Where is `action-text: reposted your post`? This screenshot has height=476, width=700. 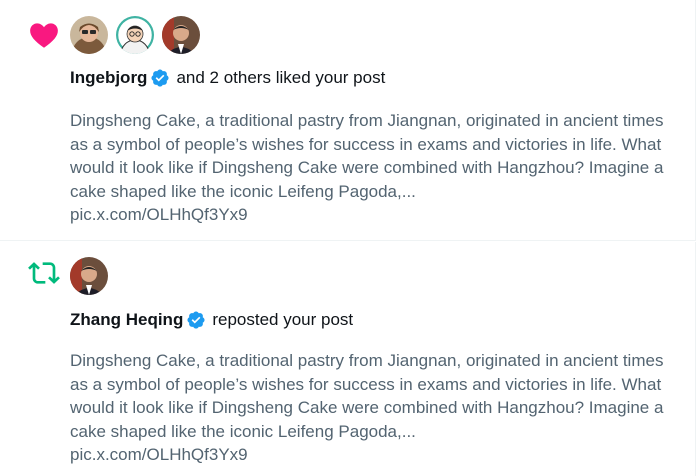 action-text: reposted your post is located at coordinates (283, 319).